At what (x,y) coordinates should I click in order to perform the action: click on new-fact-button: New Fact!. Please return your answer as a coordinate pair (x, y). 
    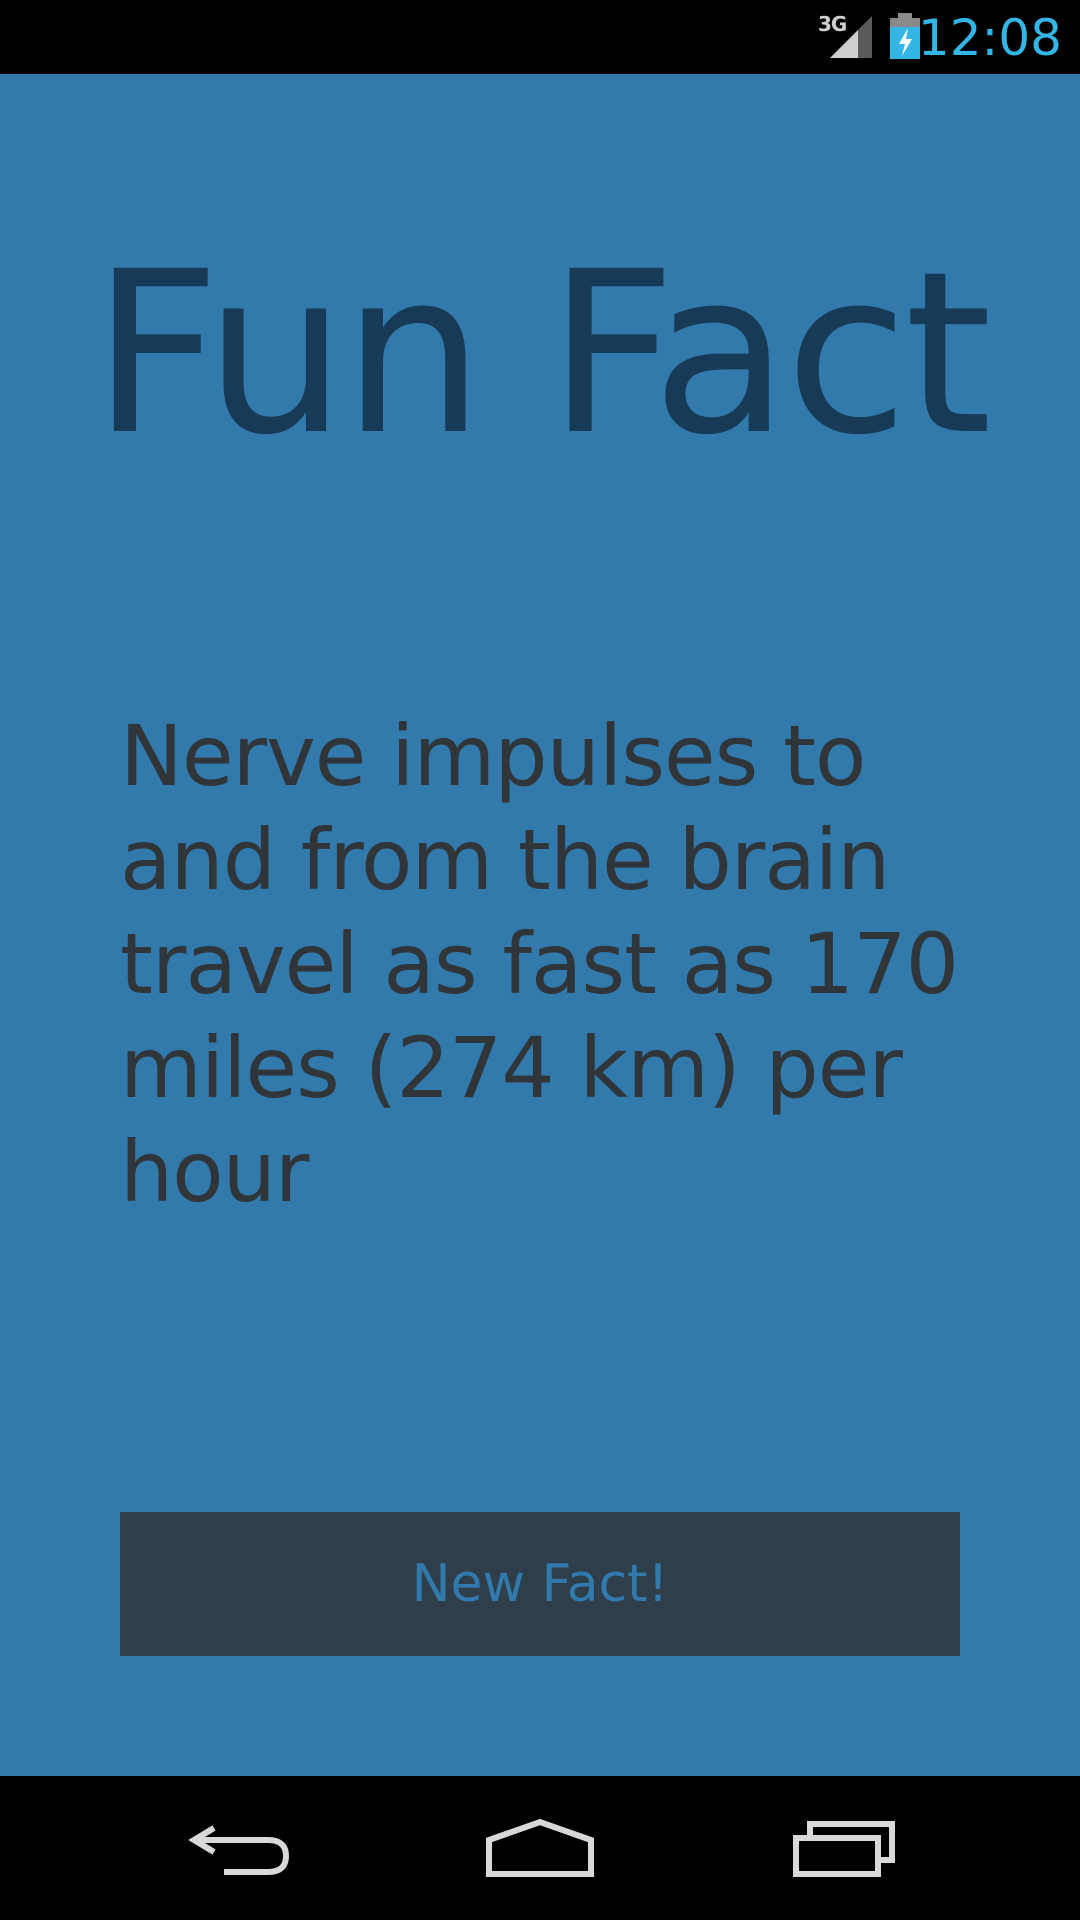
    Looking at the image, I should click on (540, 1584).